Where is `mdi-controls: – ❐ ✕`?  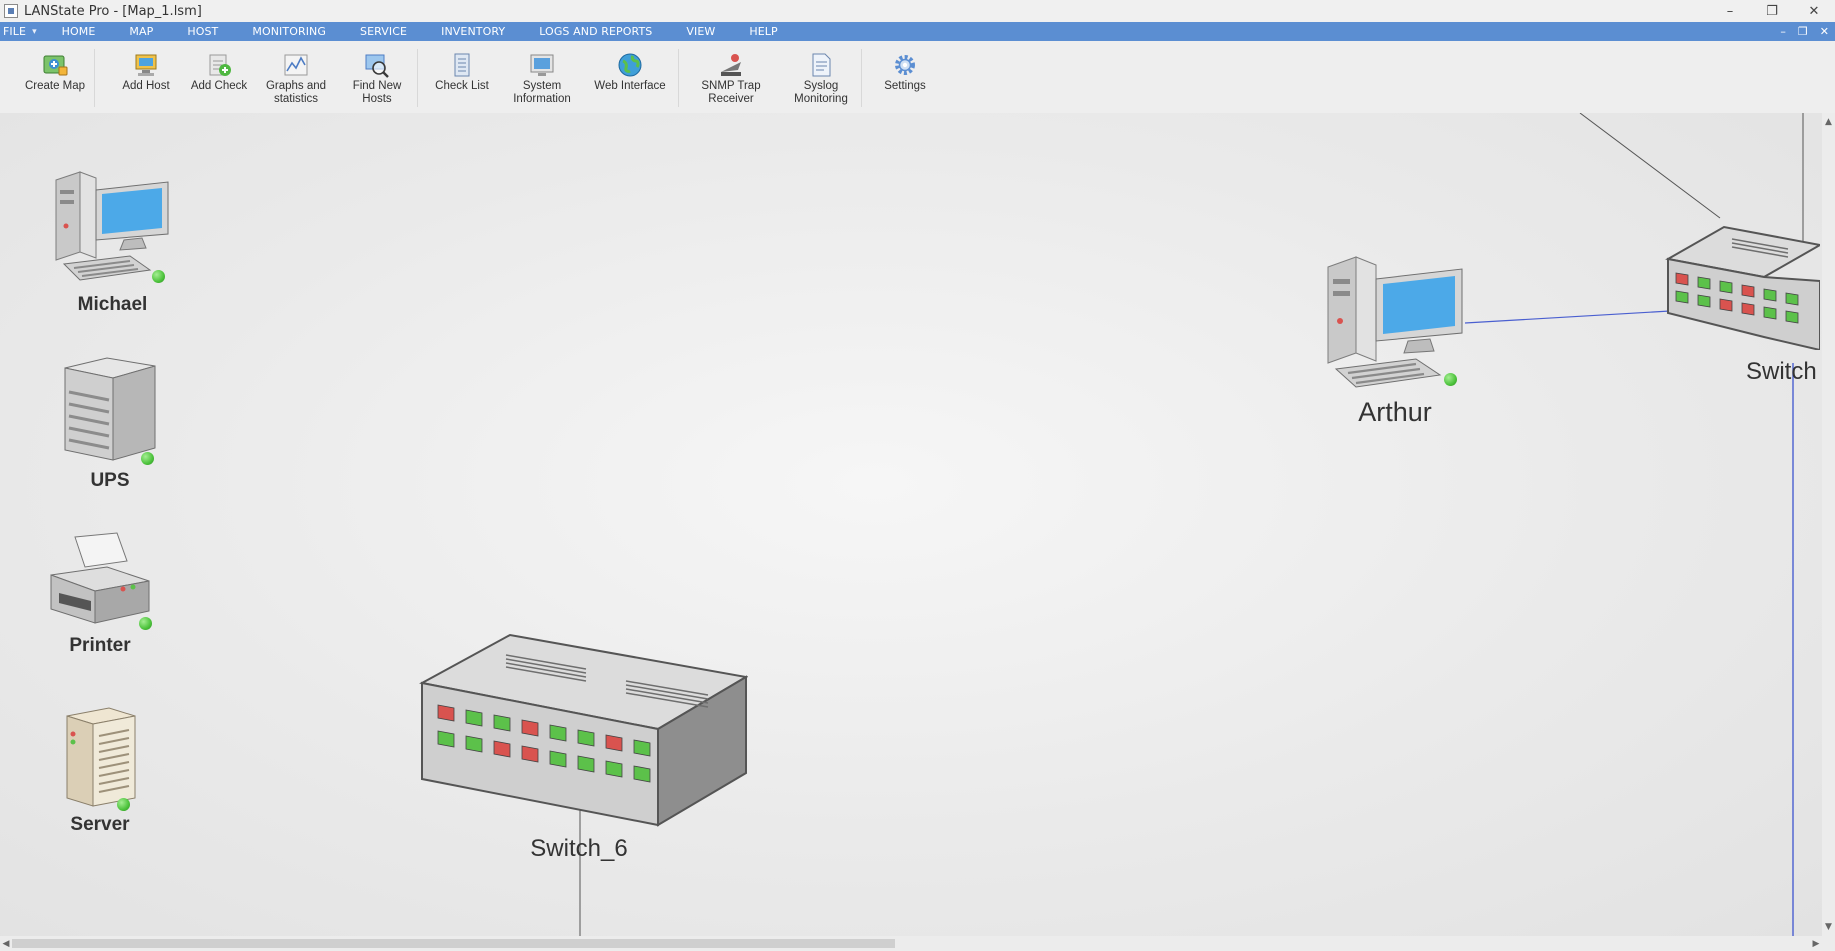
mdi-controls: – ❐ ✕ is located at coordinates (1804, 31).